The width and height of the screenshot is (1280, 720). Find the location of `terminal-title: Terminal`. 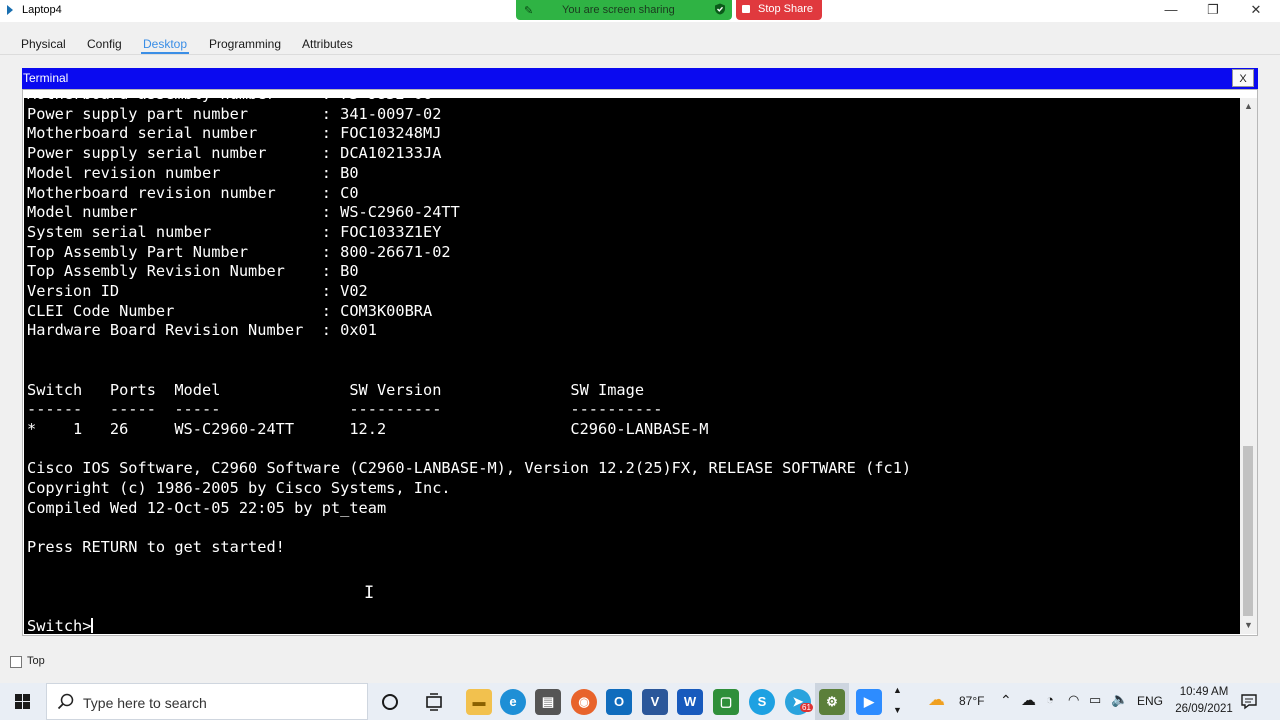

terminal-title: Terminal is located at coordinates (46, 78).